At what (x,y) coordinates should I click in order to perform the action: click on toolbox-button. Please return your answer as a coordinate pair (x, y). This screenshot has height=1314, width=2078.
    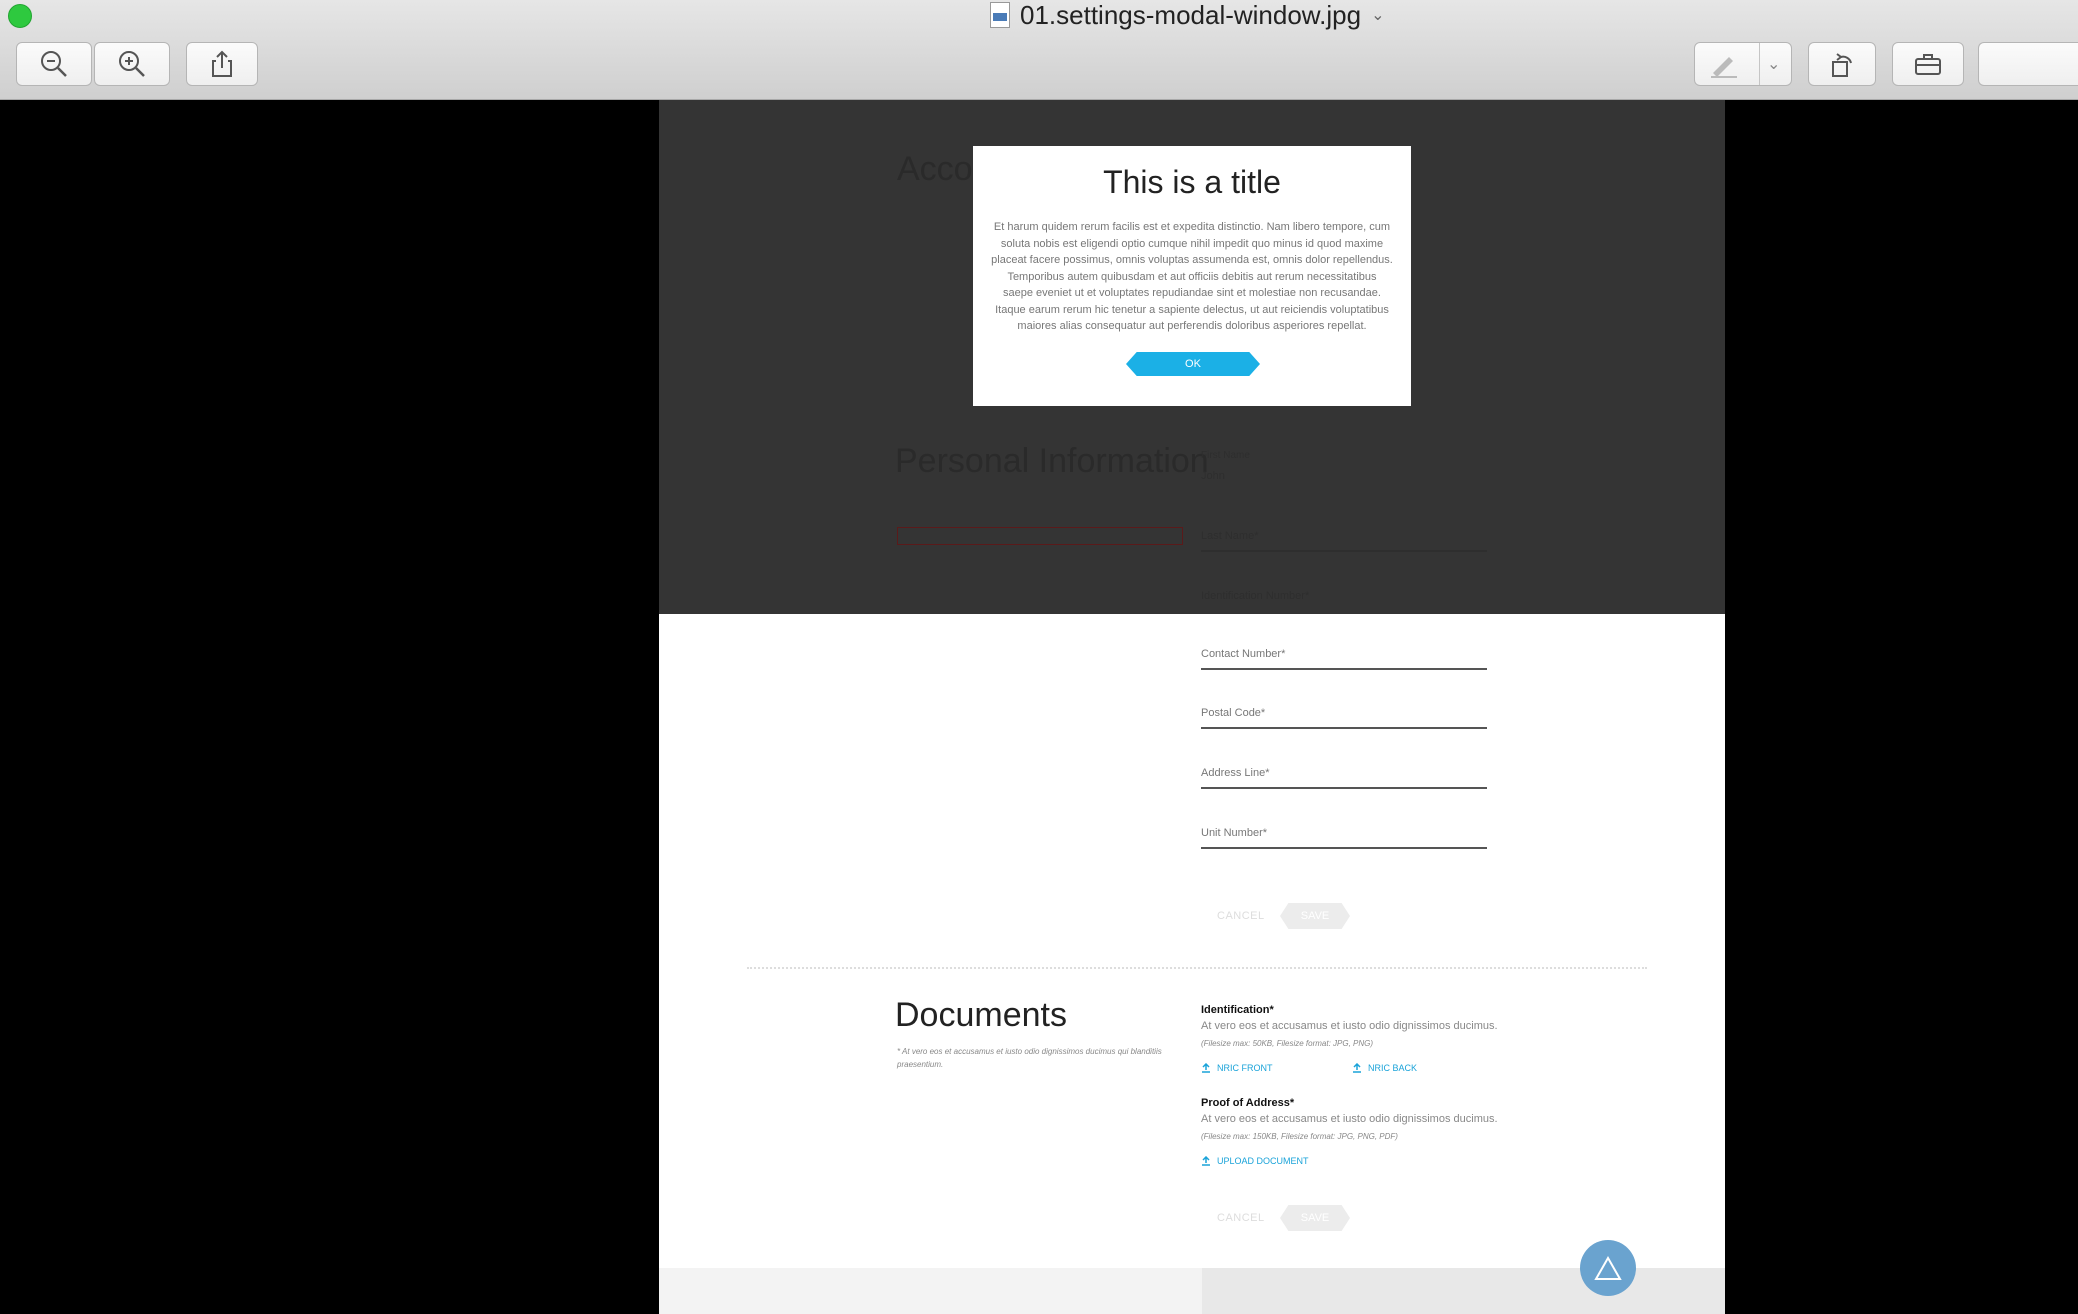
    Looking at the image, I should click on (1928, 64).